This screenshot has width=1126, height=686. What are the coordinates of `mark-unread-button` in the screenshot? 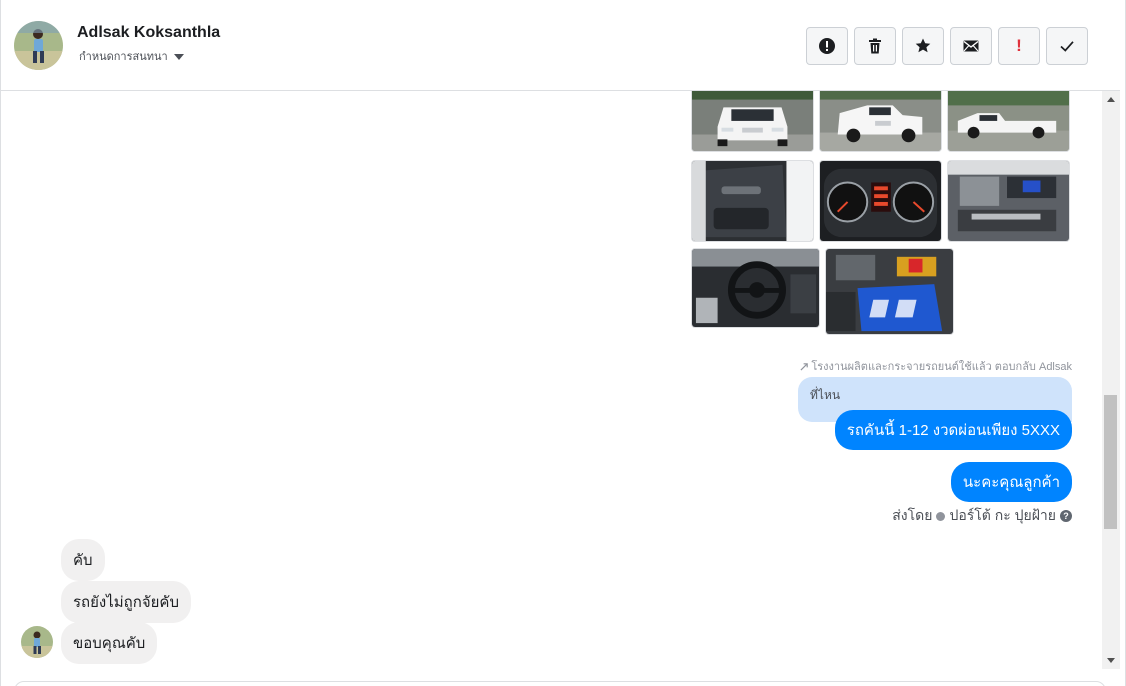 It's located at (971, 46).